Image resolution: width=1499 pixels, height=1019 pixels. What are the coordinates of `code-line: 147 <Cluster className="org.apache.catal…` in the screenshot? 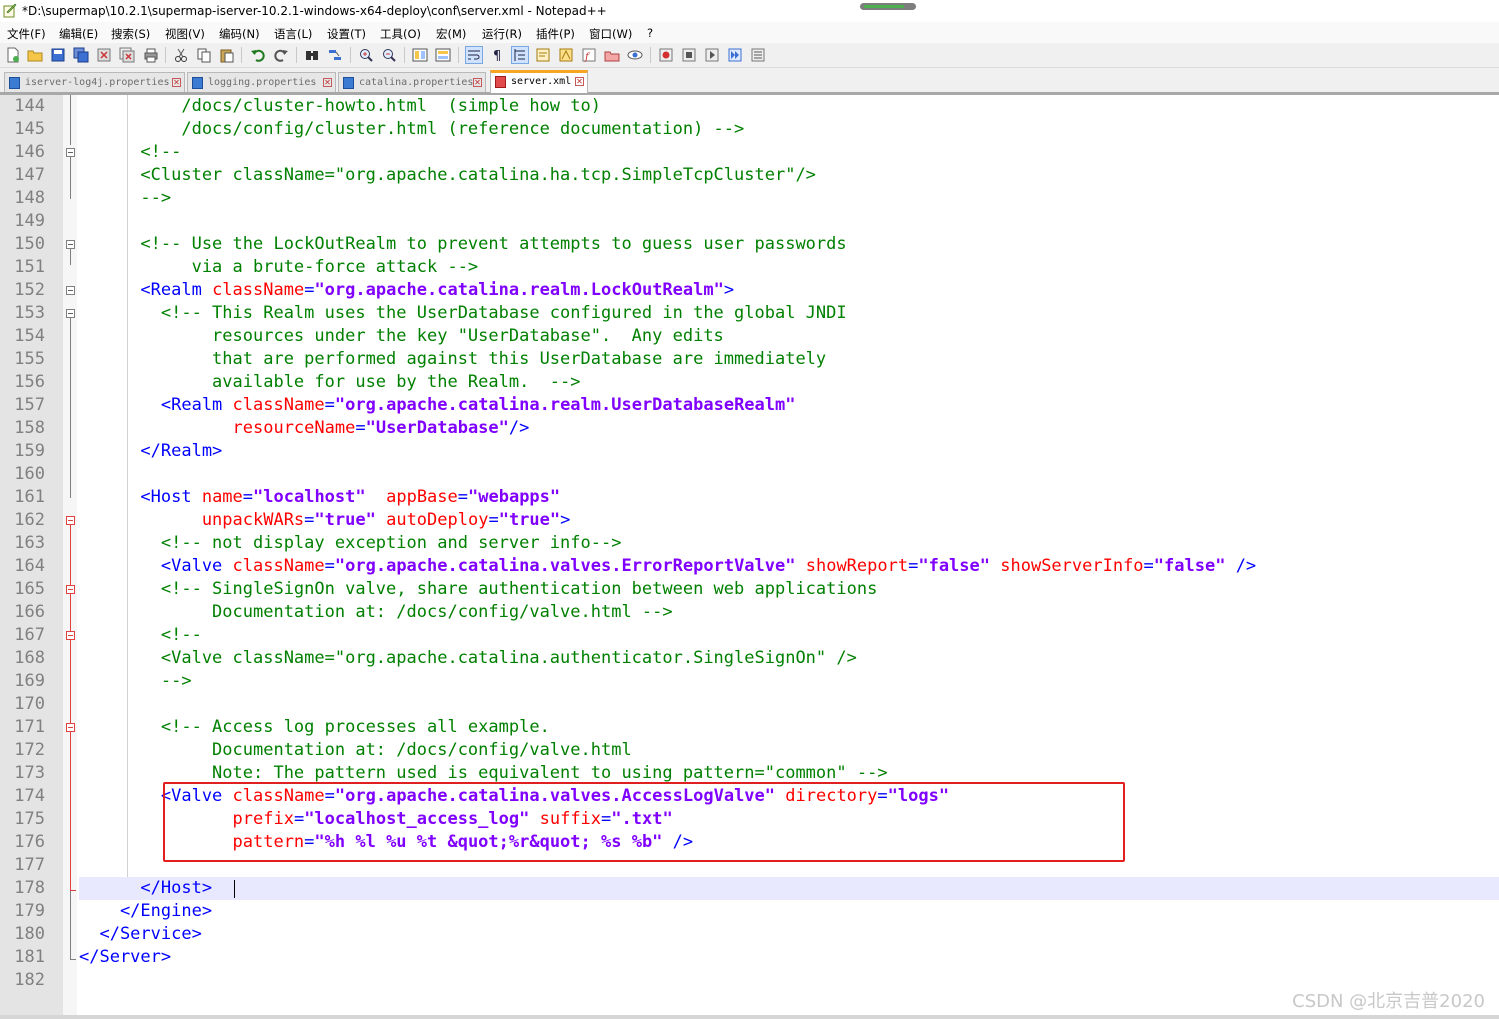 It's located at (749, 175).